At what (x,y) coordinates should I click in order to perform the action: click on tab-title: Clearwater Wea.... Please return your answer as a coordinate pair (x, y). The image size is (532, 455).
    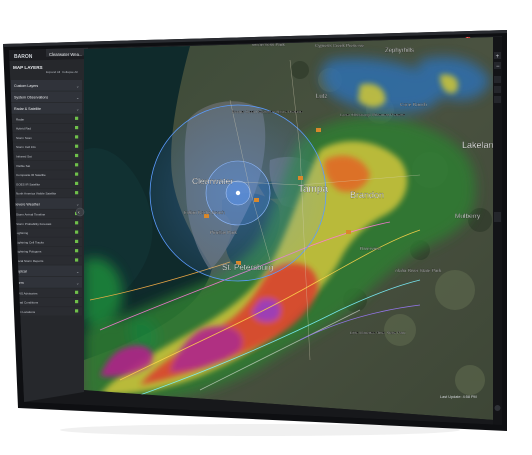
    Looking at the image, I should click on (65, 54).